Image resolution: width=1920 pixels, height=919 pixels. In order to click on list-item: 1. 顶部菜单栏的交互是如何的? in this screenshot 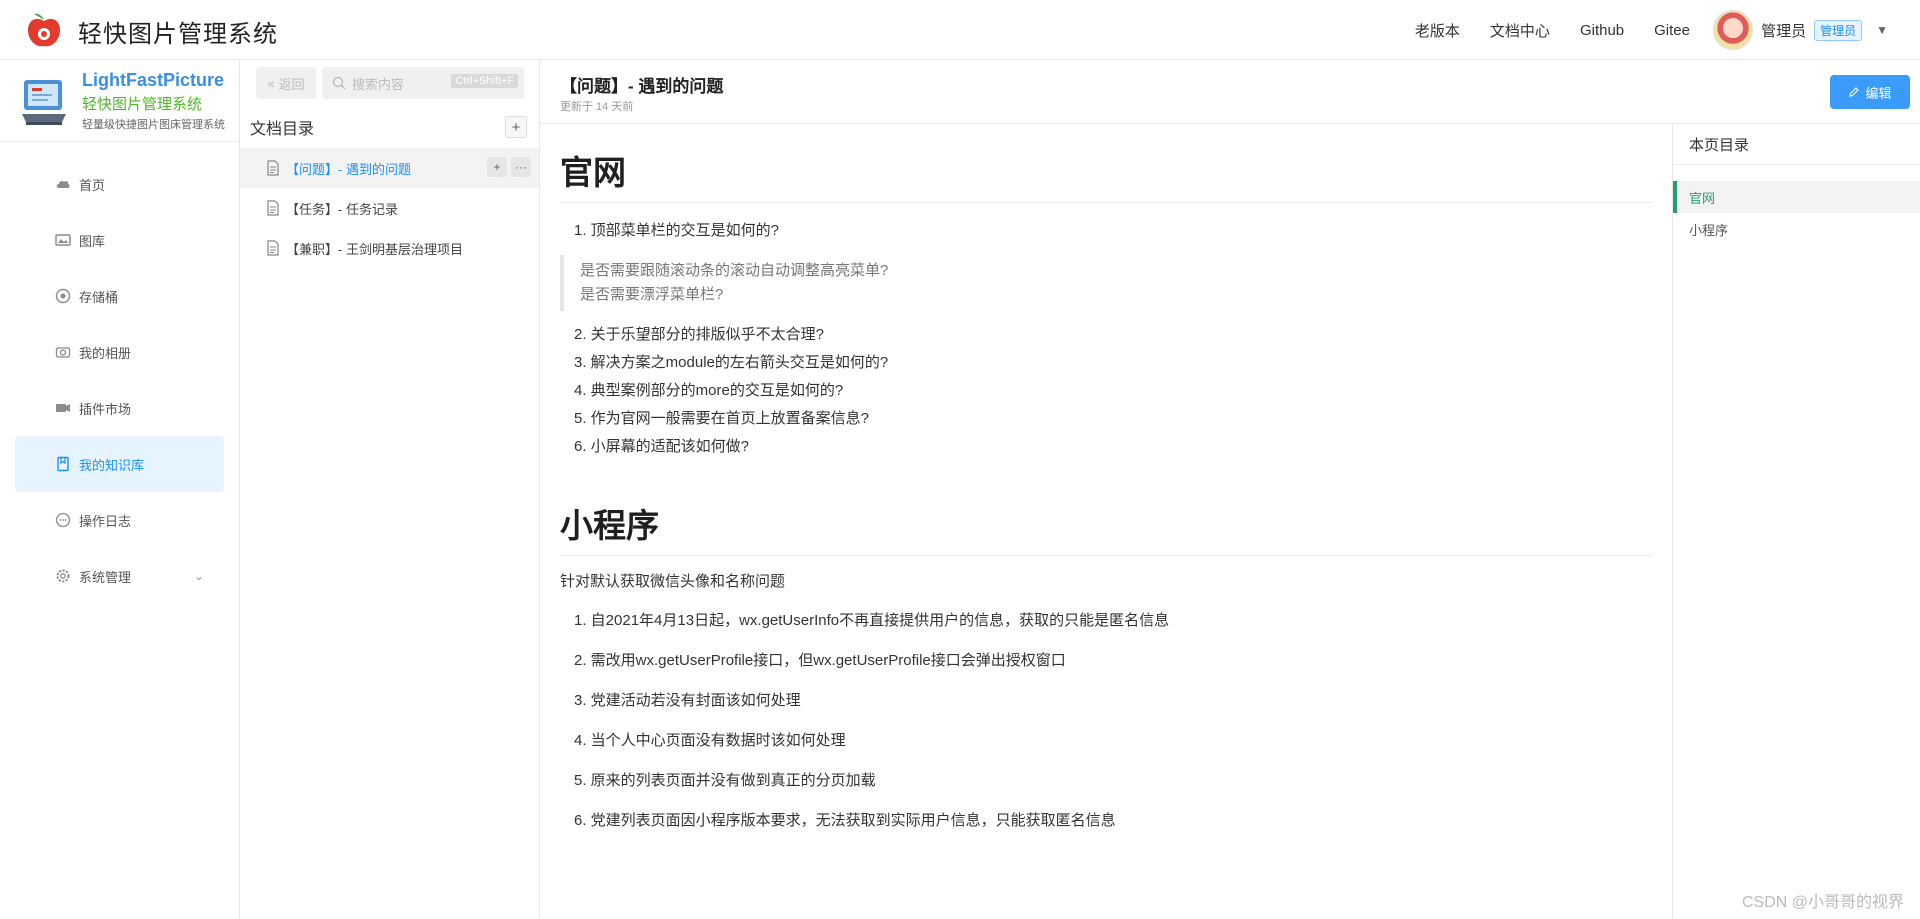, I will do `click(677, 230)`.